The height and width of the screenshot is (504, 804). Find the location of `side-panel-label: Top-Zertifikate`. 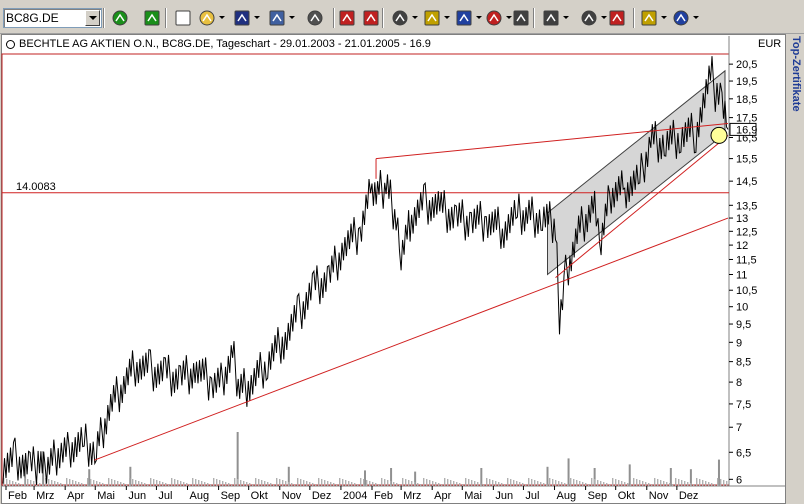

side-panel-label: Top-Zertifikate is located at coordinates (795, 91).